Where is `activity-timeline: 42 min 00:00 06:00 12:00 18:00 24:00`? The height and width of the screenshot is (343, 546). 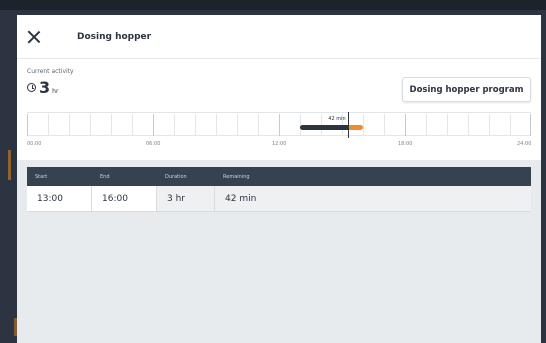
activity-timeline: 42 min 00:00 06:00 12:00 18:00 24:00 is located at coordinates (279, 132).